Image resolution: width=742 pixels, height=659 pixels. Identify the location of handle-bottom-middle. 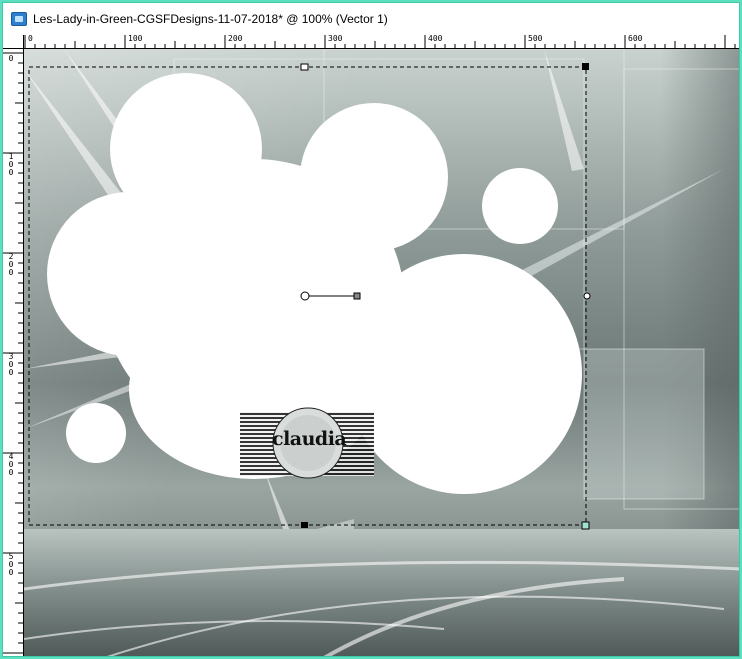
(304, 525).